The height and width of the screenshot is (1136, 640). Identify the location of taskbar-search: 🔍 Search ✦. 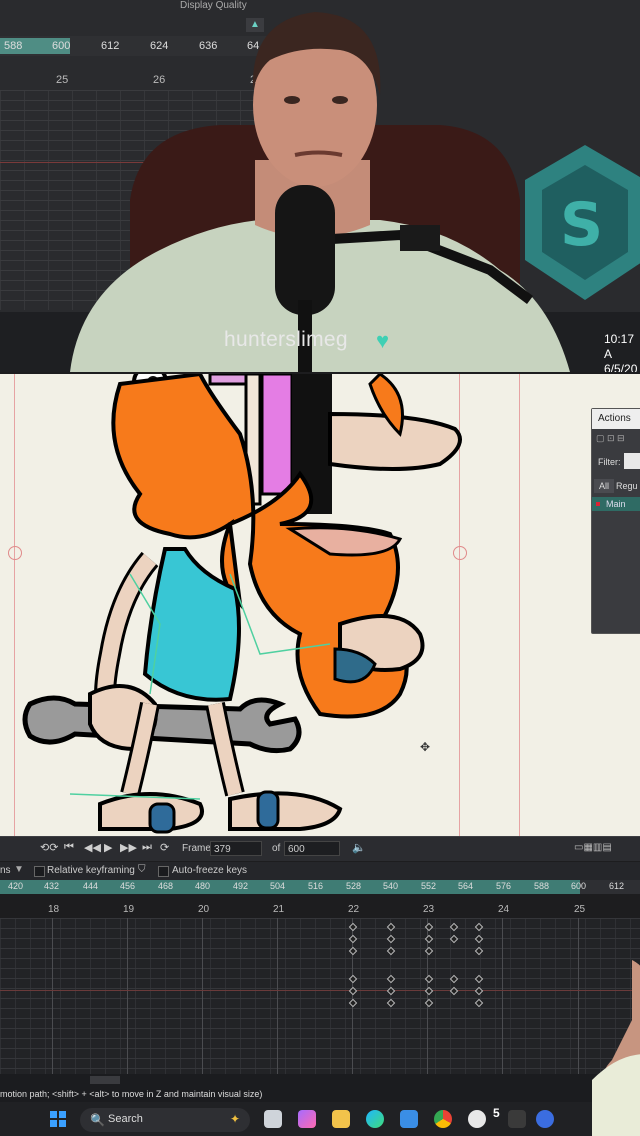
(165, 1120).